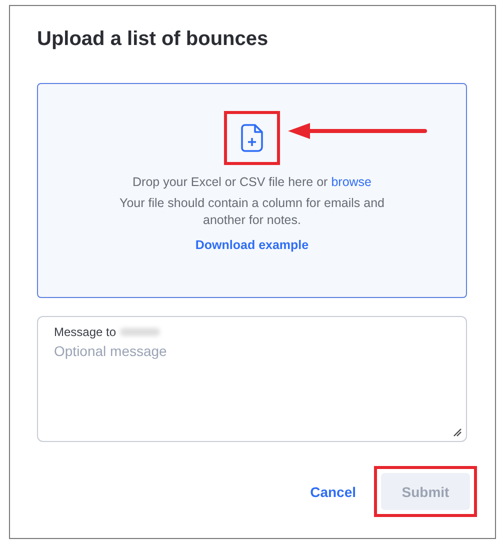 Image resolution: width=504 pixels, height=551 pixels. Describe the element at coordinates (140, 332) in the screenshot. I see `redacted-name` at that location.